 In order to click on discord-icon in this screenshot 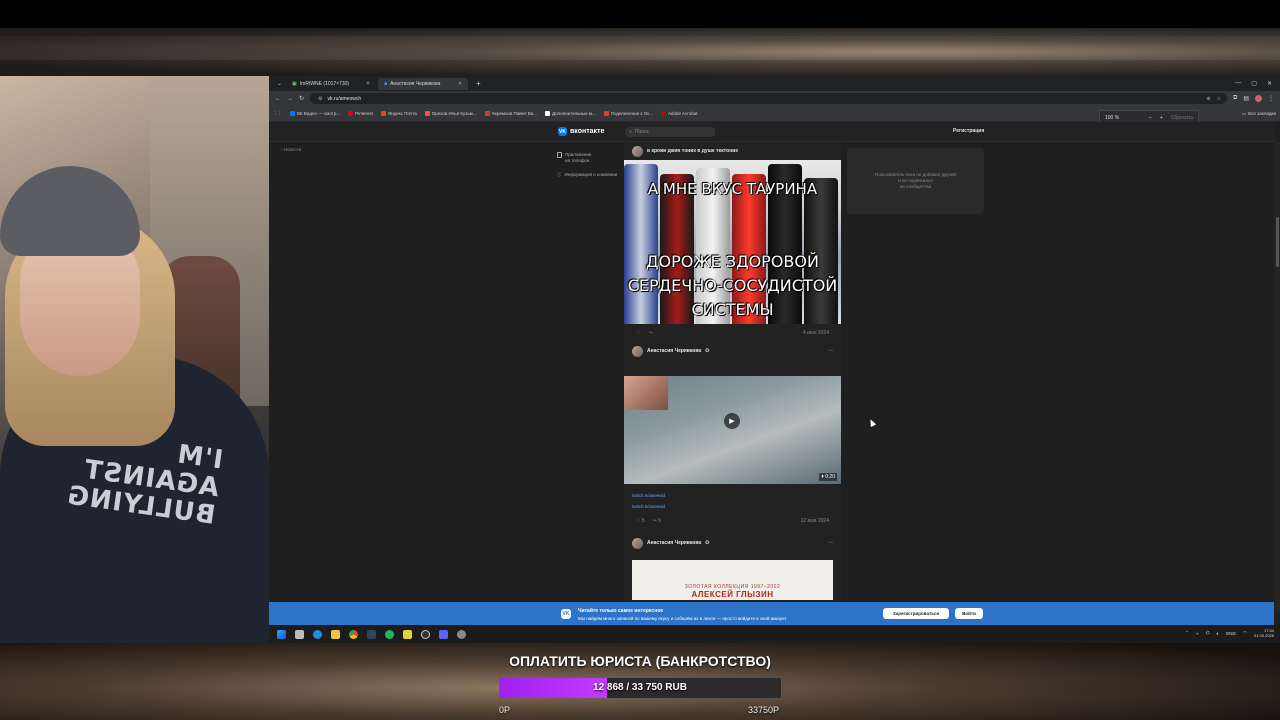, I will do `click(443, 634)`.